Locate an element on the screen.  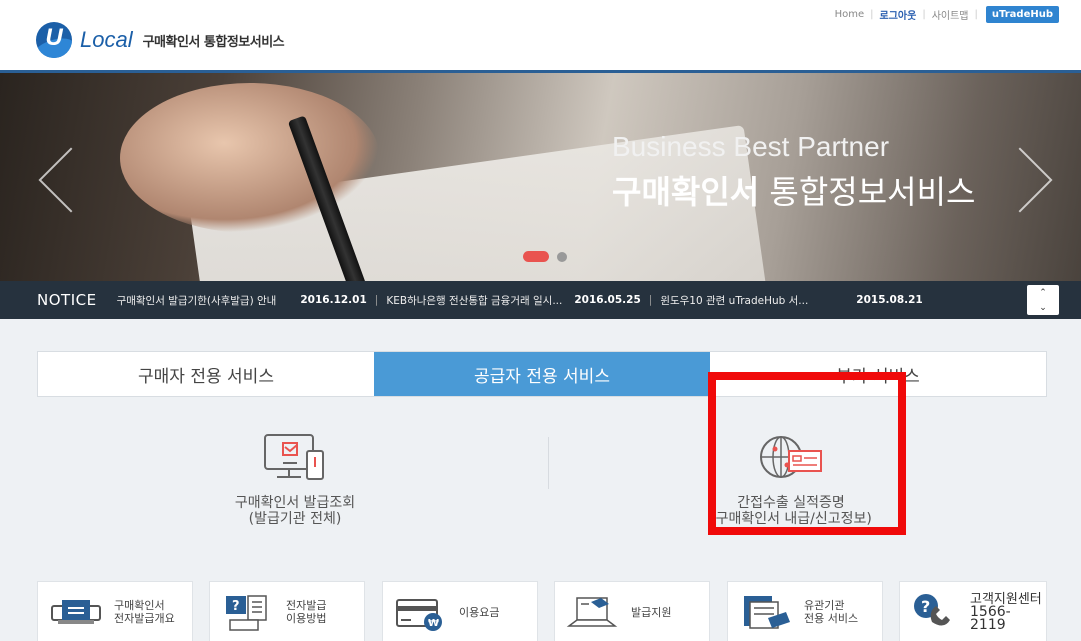
hero-hand is located at coordinates (250, 158).